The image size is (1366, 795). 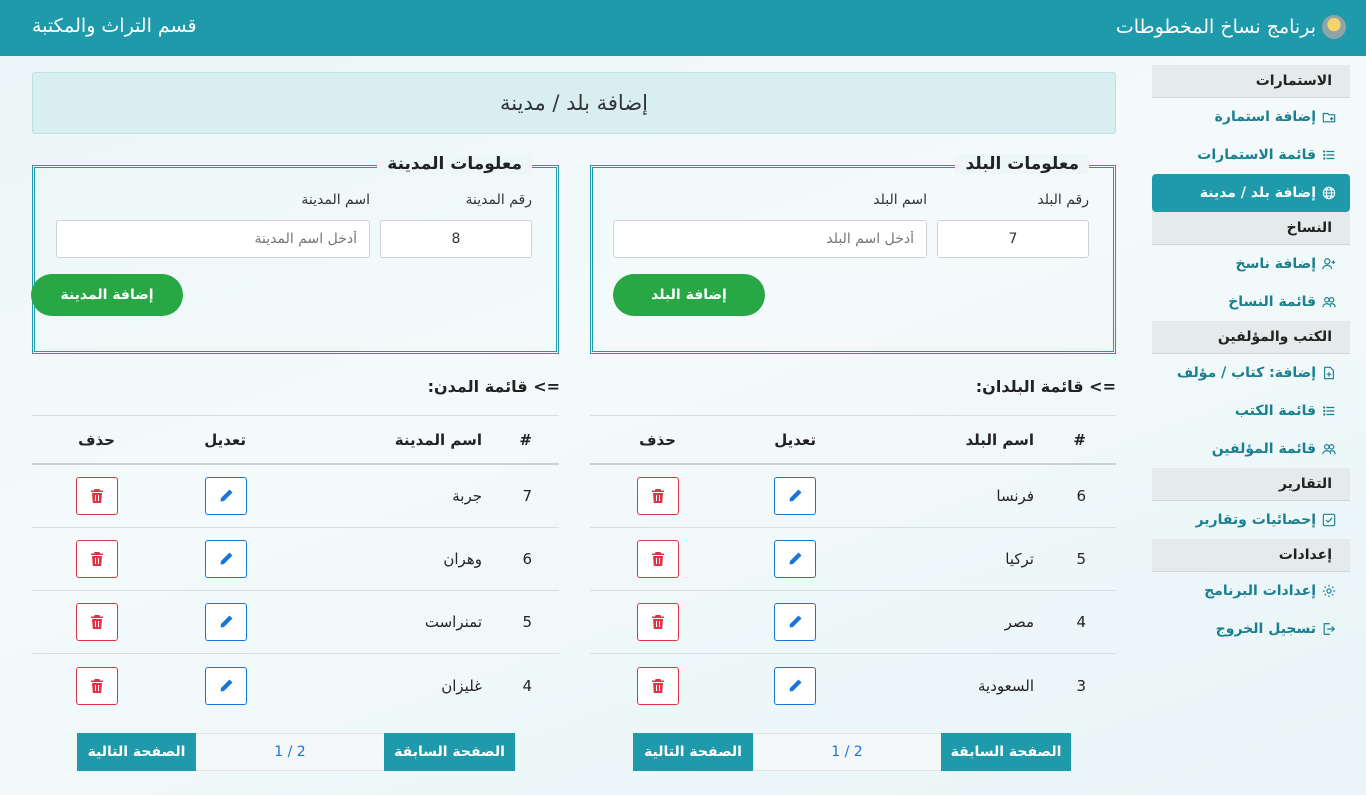 I want to click on row-country-name: السعودية, so click(x=1005, y=685).